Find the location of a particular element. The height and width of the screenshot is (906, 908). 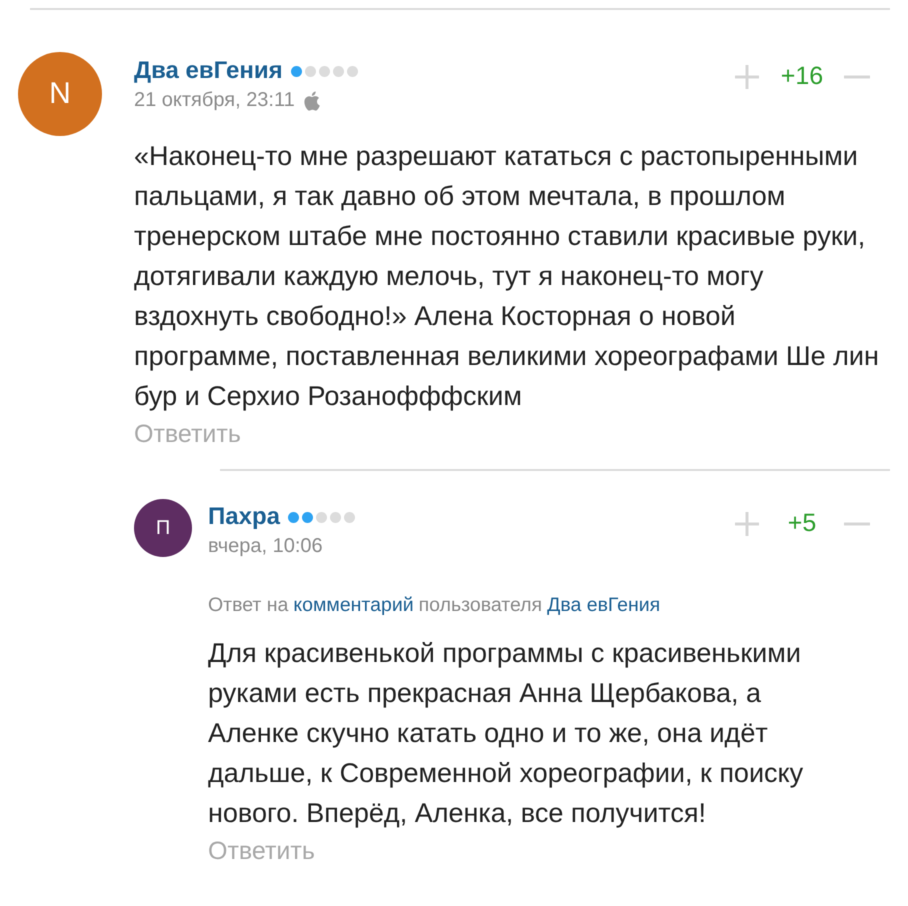

reply-to-text: пользователя is located at coordinates (480, 605).